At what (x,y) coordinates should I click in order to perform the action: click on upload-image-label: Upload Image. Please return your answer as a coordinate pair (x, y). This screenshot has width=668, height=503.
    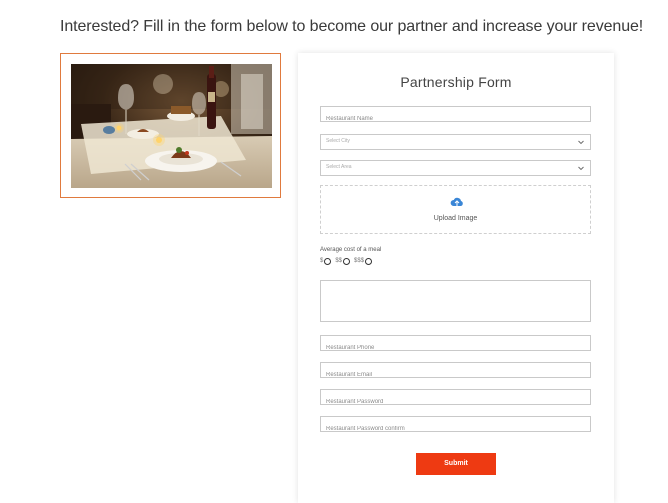
    Looking at the image, I should click on (455, 218).